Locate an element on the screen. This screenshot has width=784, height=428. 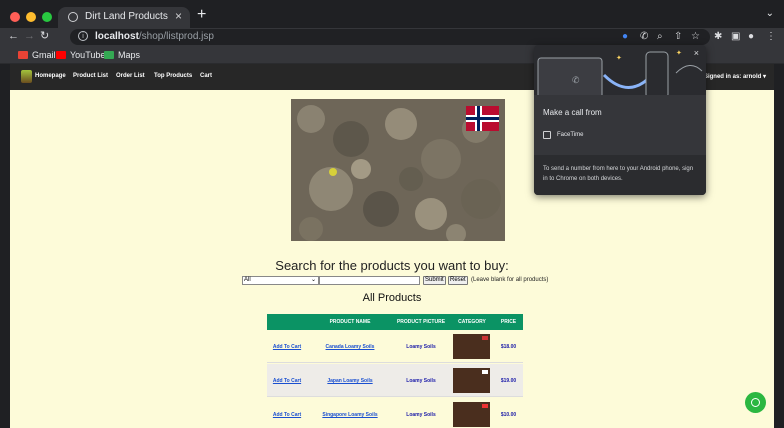
browser-tab: Dirt Land Products × is located at coordinates (124, 17).